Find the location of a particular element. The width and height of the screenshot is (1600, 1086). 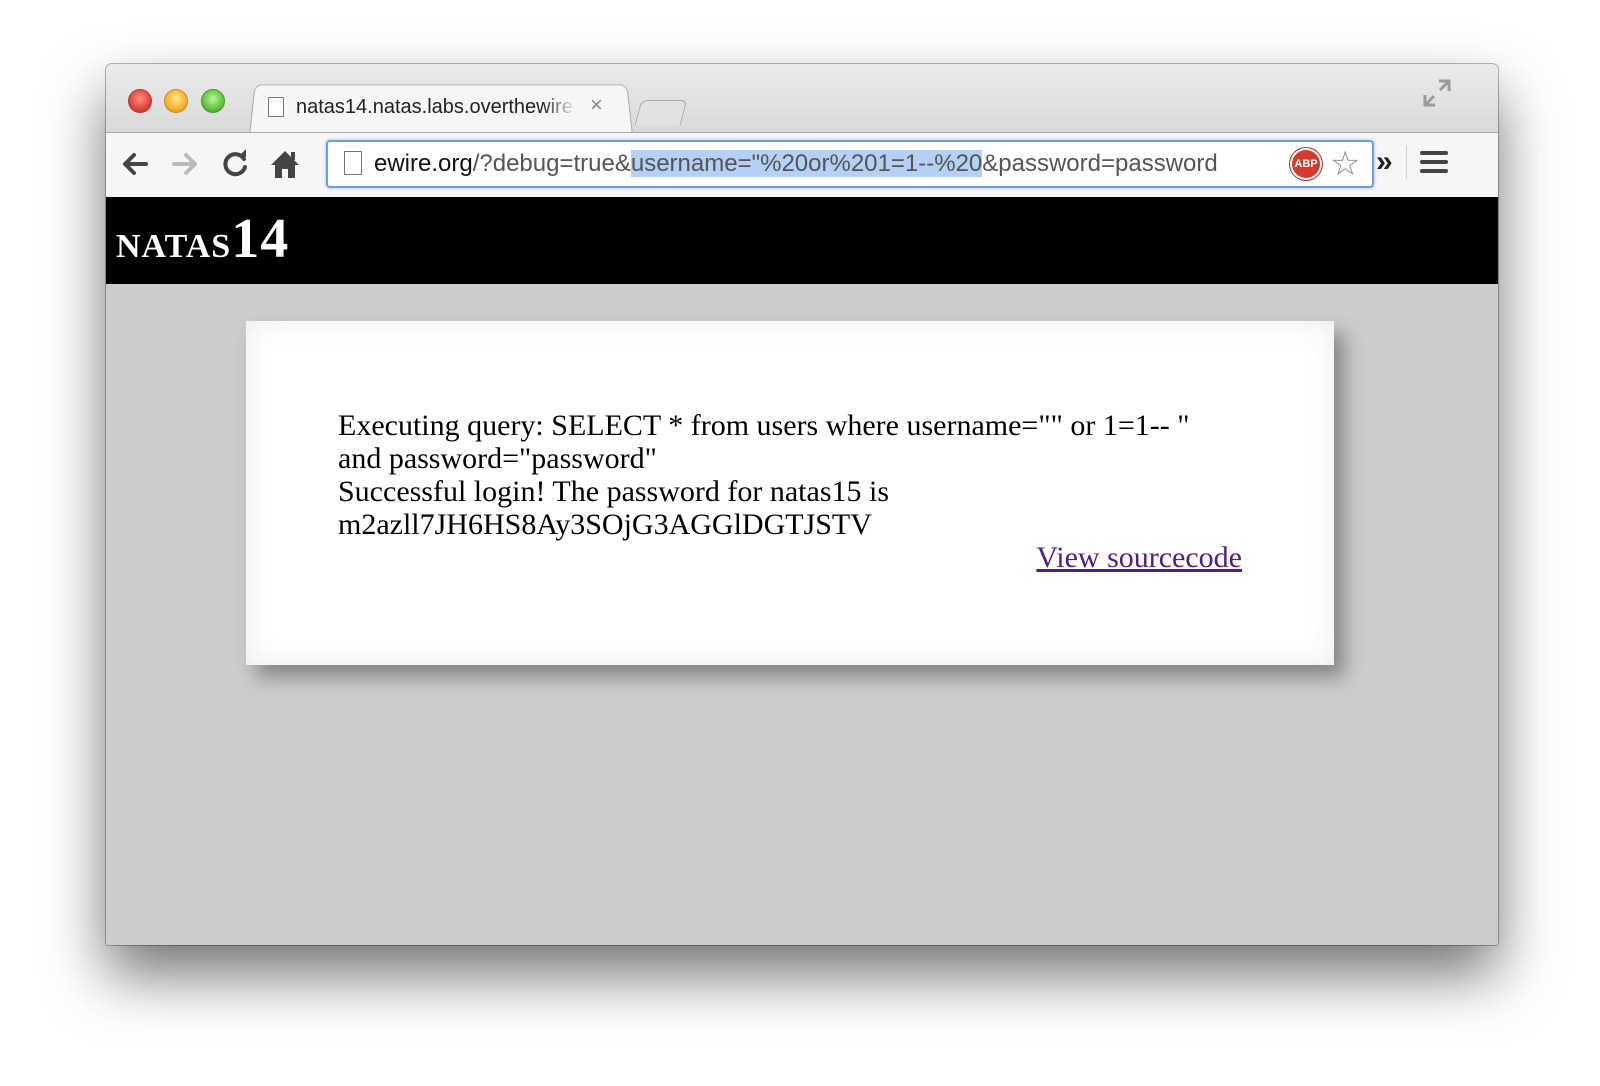

minimize-window-button is located at coordinates (176, 101).